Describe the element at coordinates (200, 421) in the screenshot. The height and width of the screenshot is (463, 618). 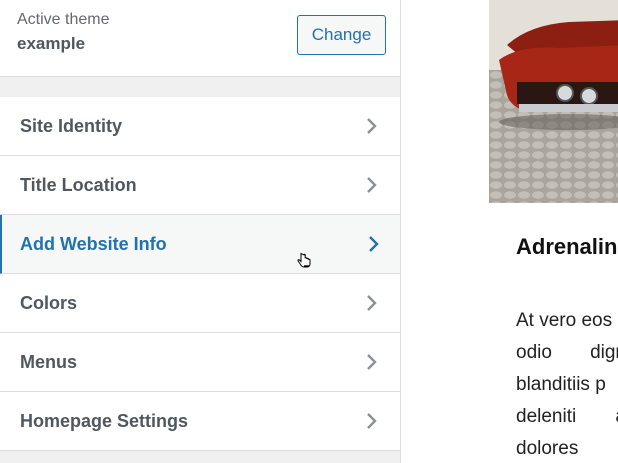
I see `menu-item-homepage-settings: Homepage Settings` at that location.